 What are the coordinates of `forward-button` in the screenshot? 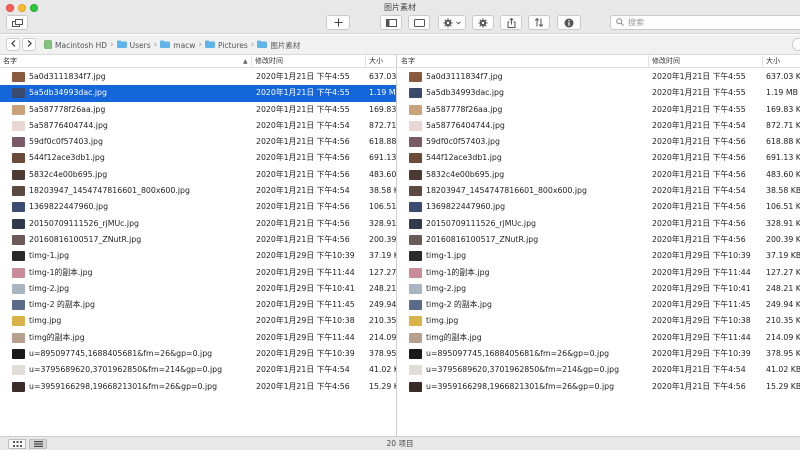 It's located at (29, 44).